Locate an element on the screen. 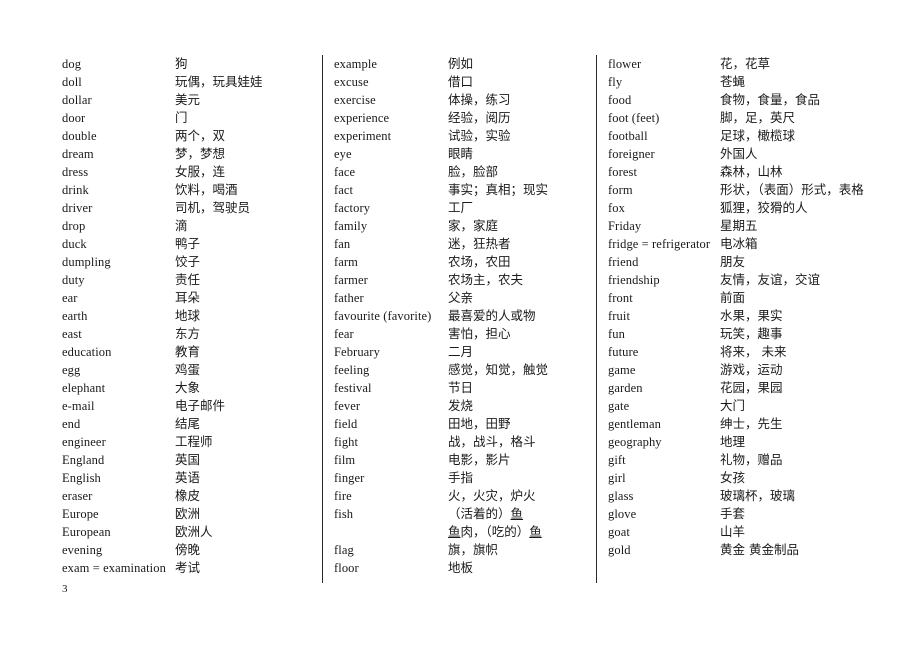 This screenshot has height=651, width=920. vocabulary-term: goat is located at coordinates (619, 532).